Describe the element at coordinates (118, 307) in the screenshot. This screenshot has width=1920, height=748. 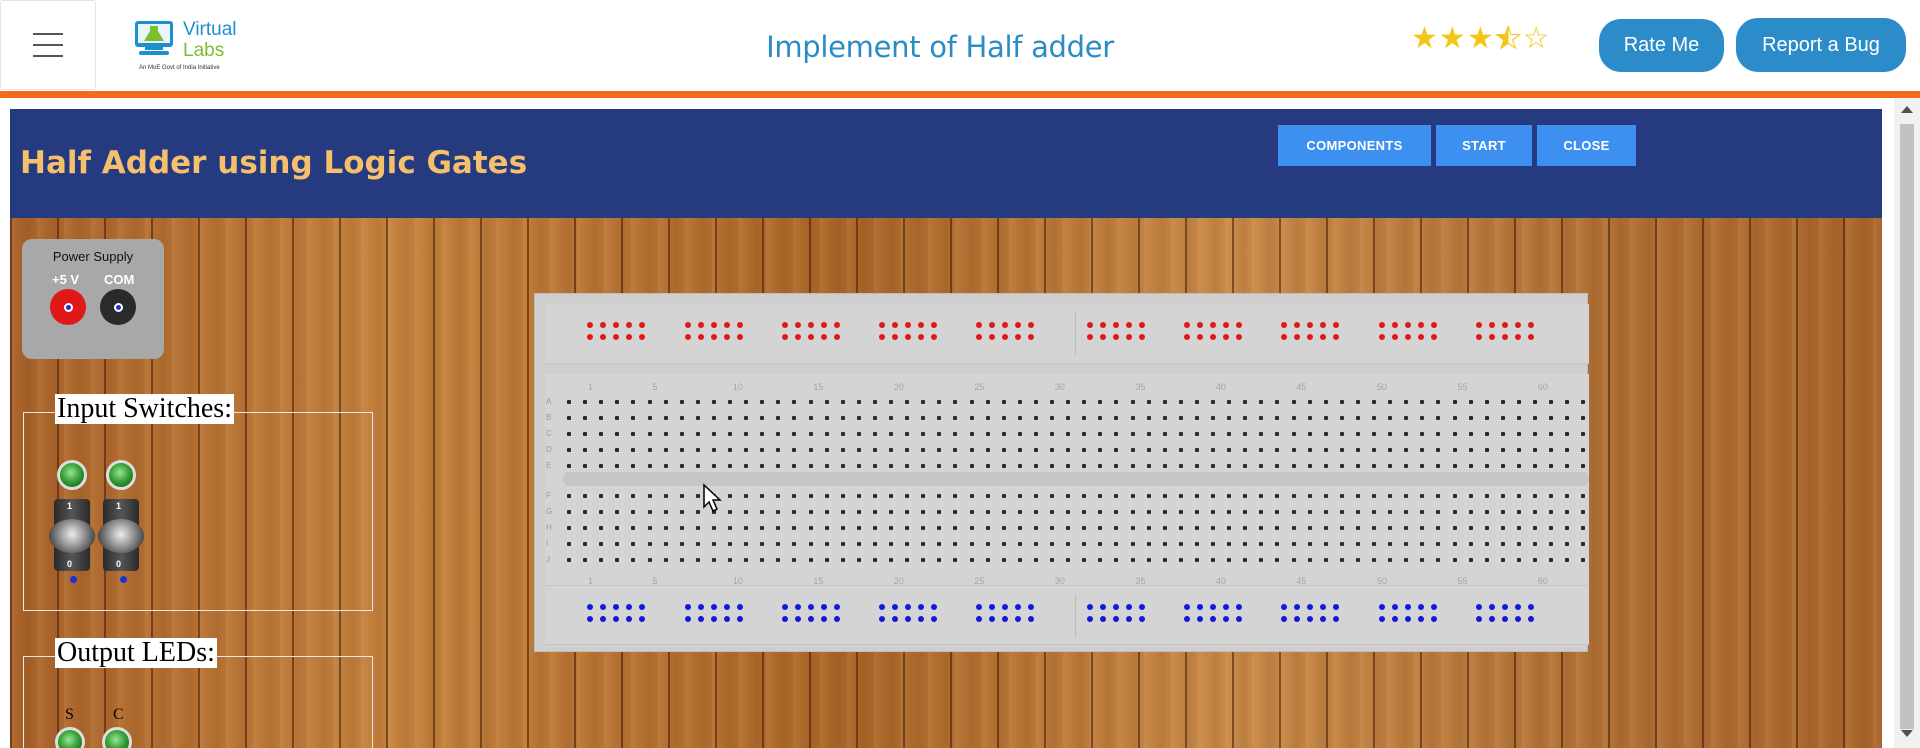
I see `com-terminal` at that location.